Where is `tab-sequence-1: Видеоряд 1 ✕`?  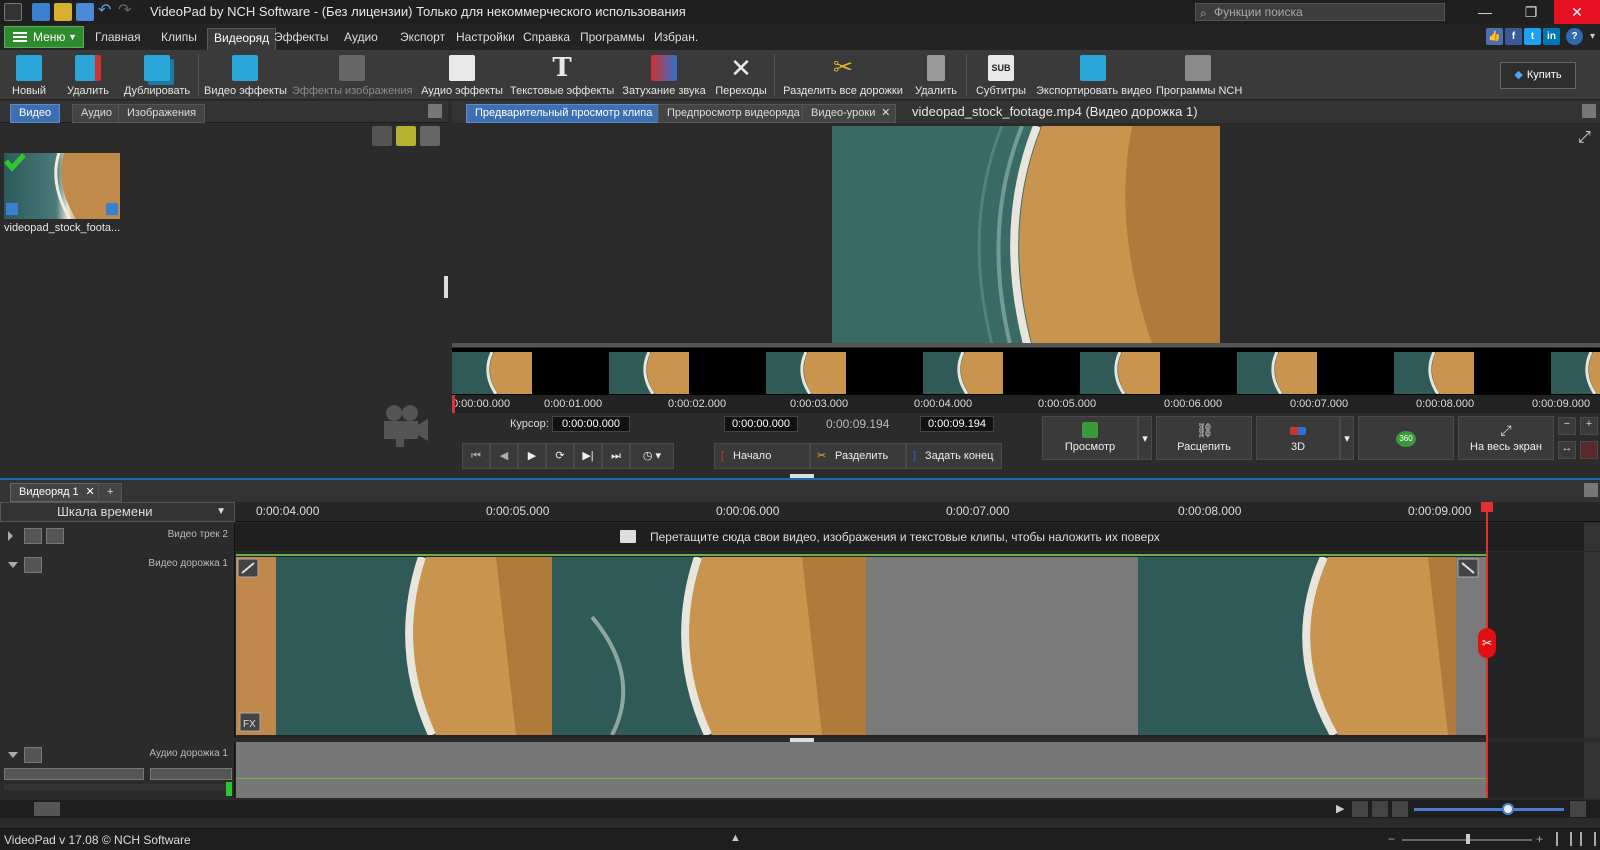
tab-sequence-1: Видеоряд 1 ✕ is located at coordinates (56, 492).